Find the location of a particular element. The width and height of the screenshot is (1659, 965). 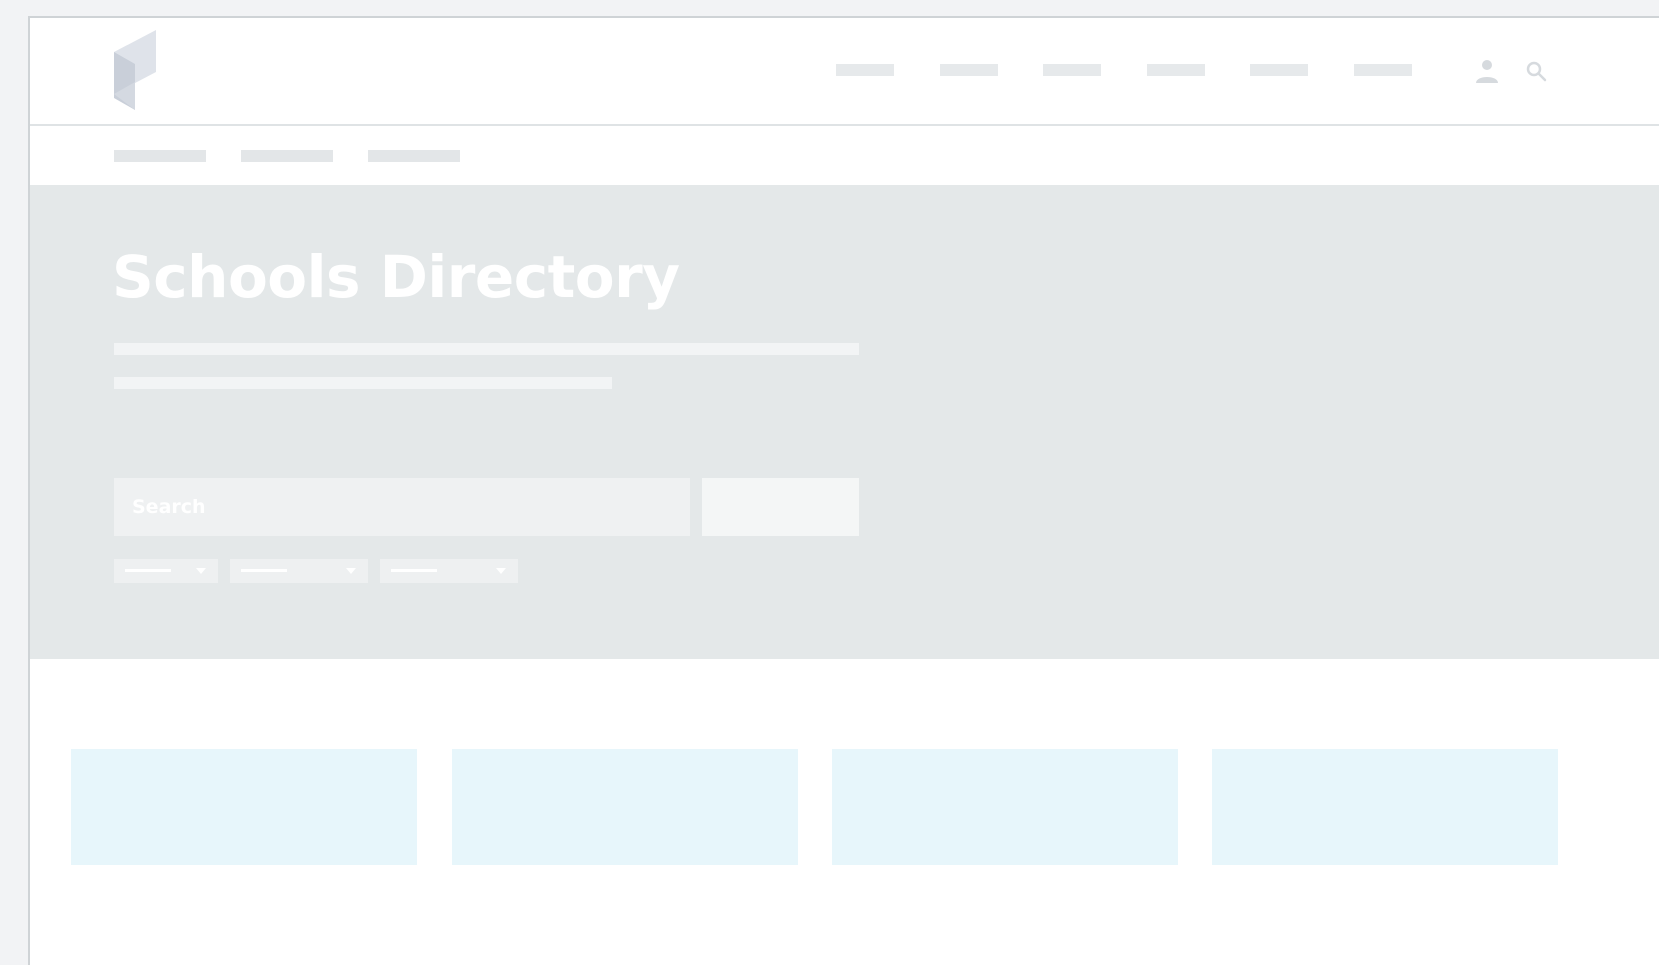

site-header is located at coordinates (844, 72).